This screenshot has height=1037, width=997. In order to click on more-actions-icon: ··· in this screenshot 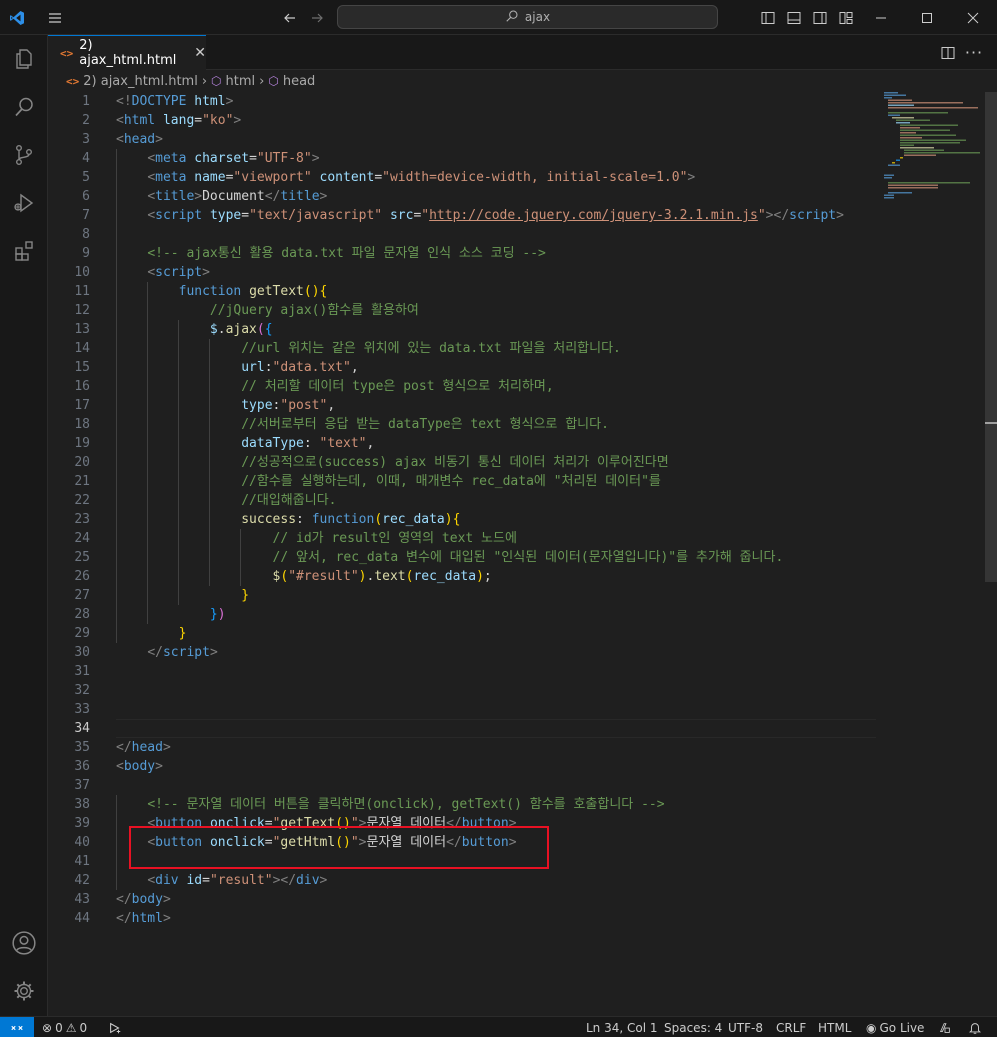, I will do `click(974, 52)`.